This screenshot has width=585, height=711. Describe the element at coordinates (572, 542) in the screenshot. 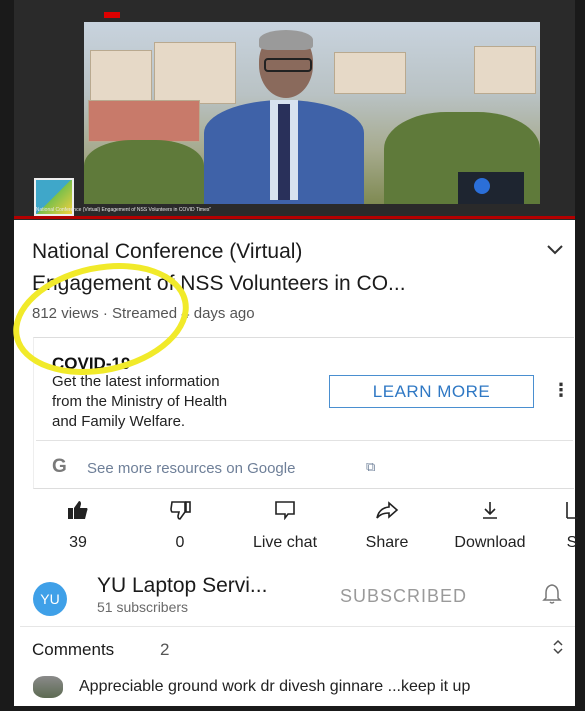

I see `save-label: S` at that location.